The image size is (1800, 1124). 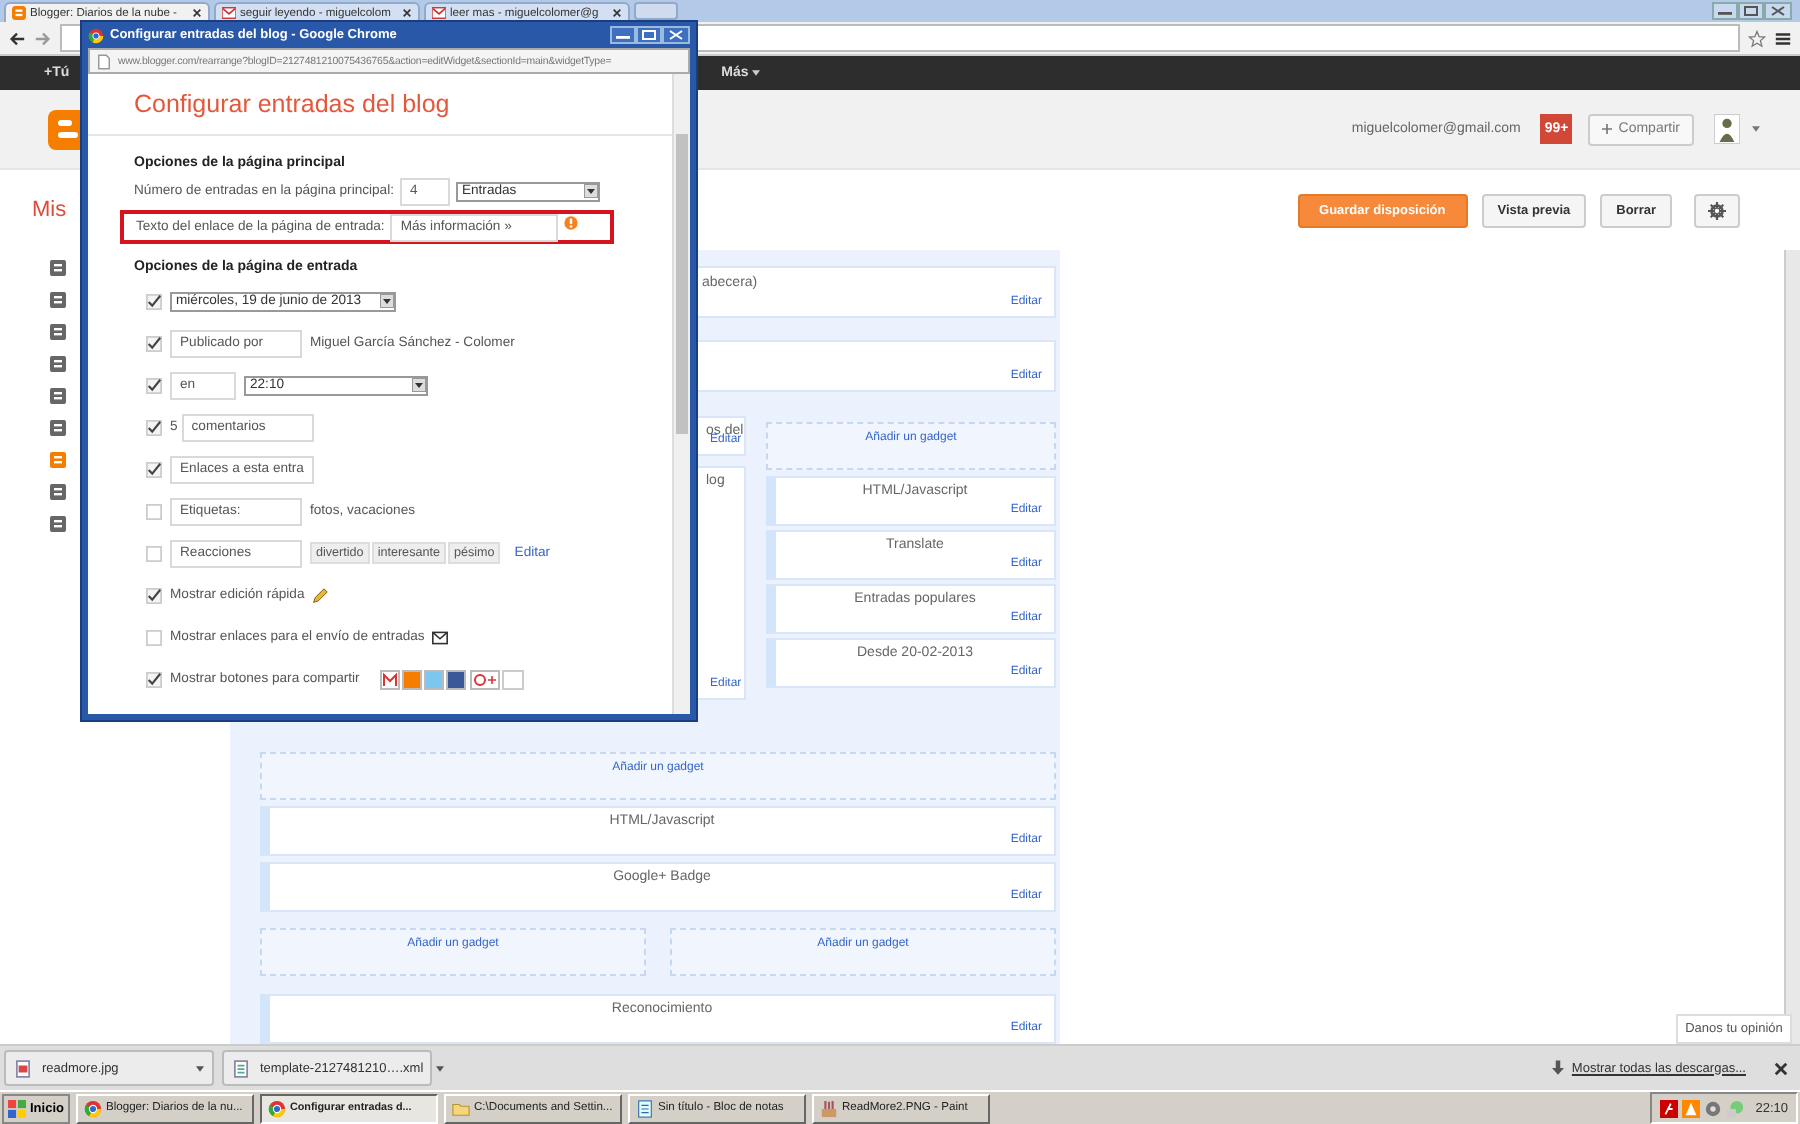 I want to click on settings-icon, so click(x=1717, y=210).